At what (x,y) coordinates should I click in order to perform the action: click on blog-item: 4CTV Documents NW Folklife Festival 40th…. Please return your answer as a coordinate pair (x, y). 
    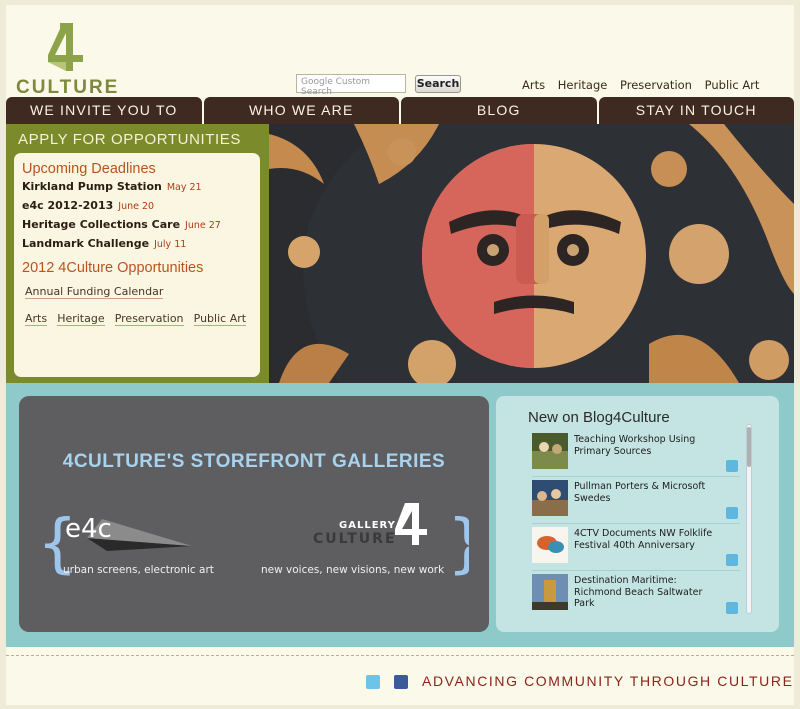
    Looking at the image, I should click on (636, 548).